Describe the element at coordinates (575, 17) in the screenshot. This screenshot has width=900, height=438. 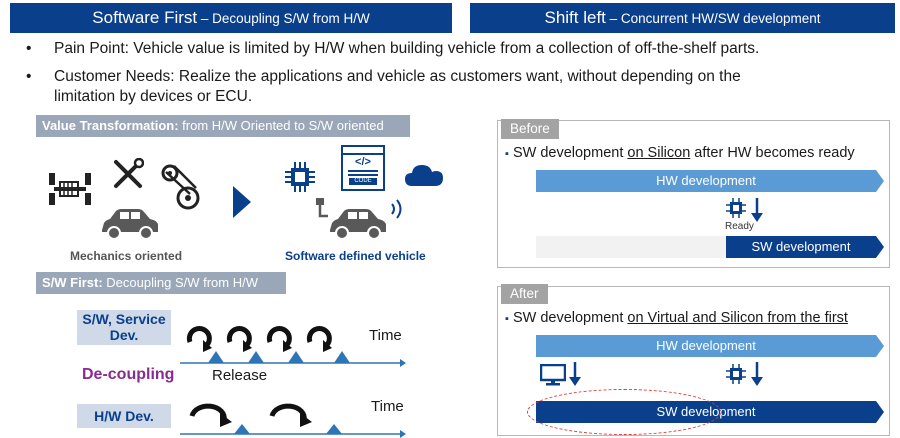
I see `header-right-title: Shift left` at that location.